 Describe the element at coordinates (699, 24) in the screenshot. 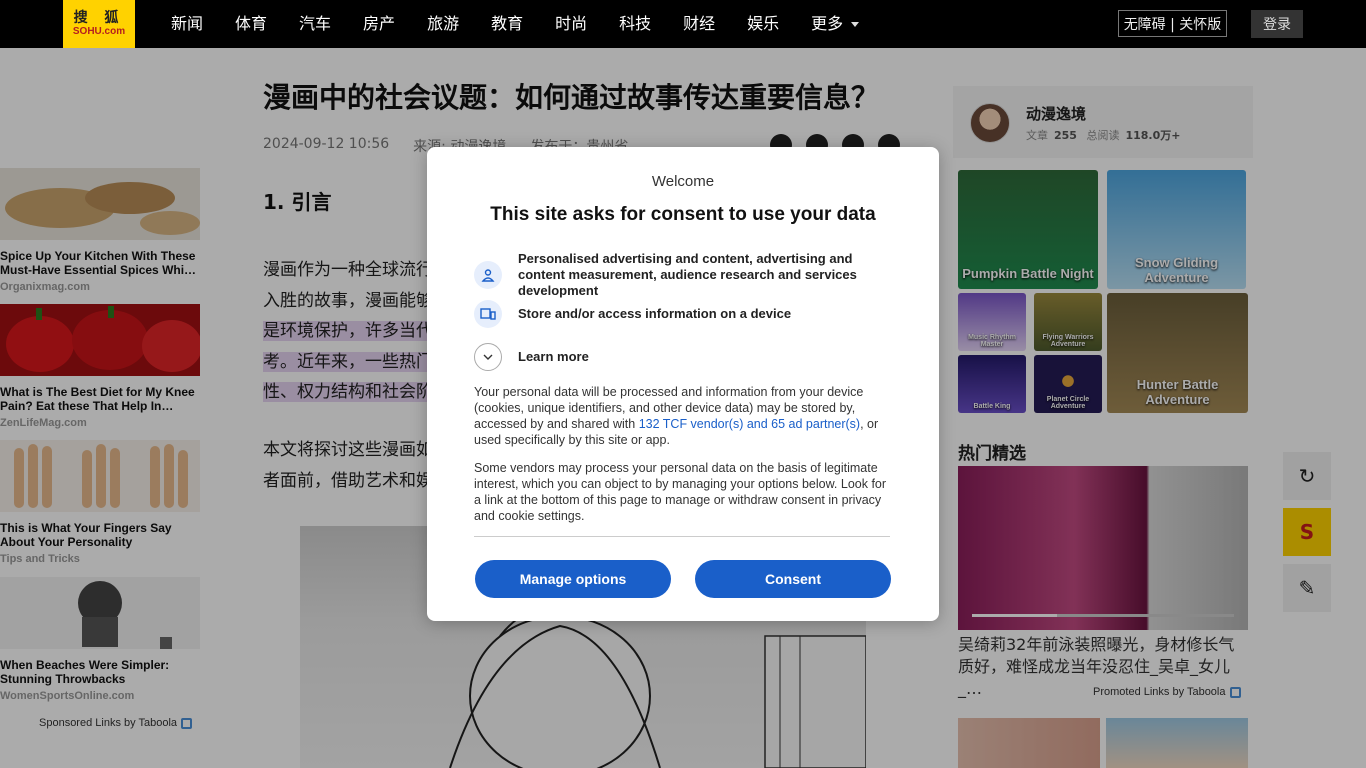

I see `nav-item-finance: 财经` at that location.